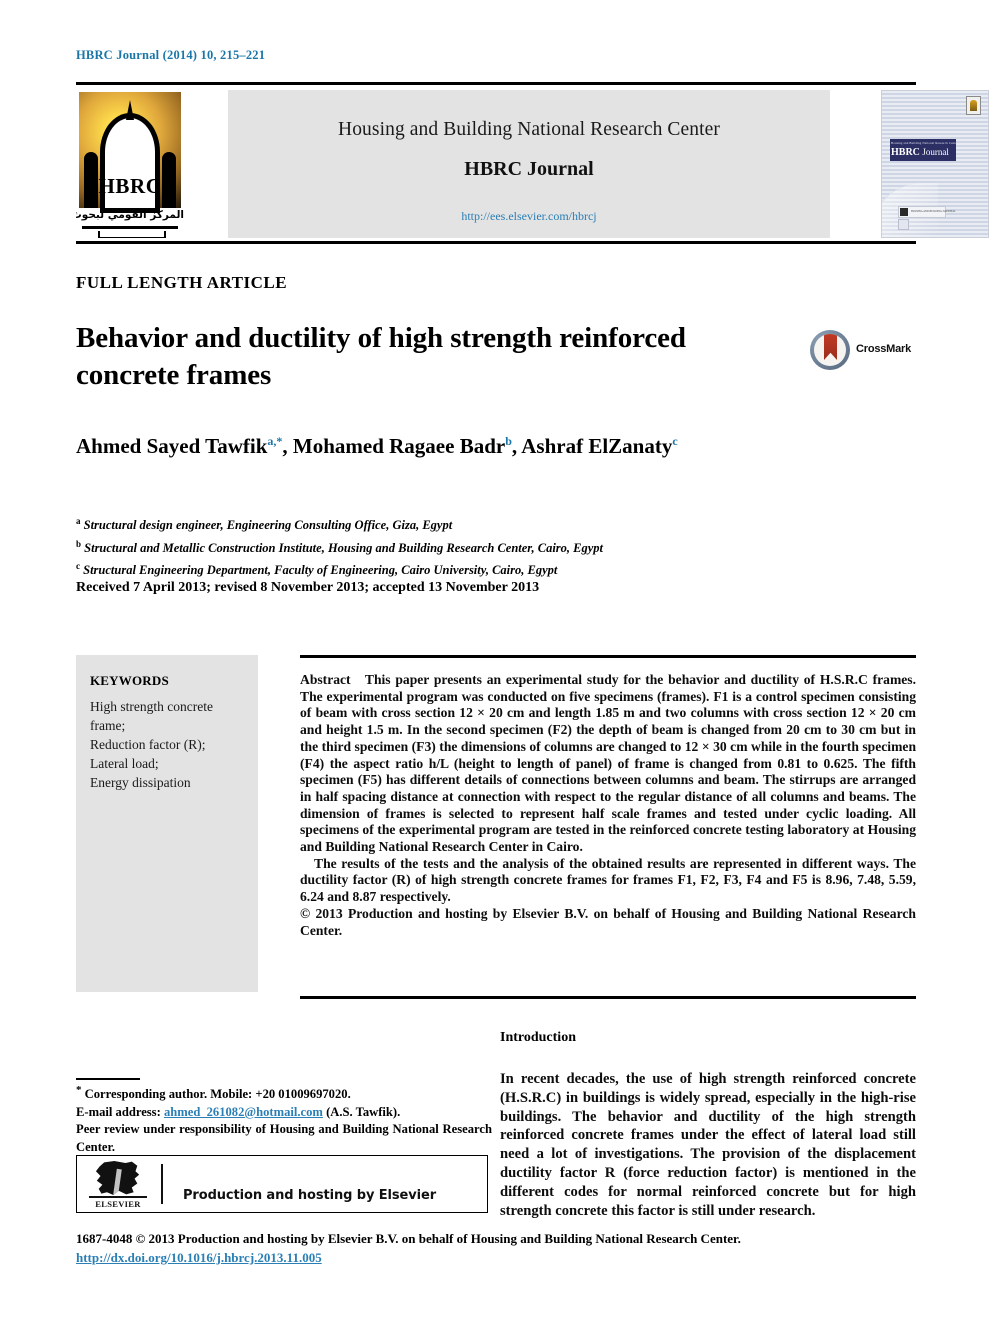 The height and width of the screenshot is (1323, 992). I want to click on logo-acronym: HBRC, so click(130, 186).